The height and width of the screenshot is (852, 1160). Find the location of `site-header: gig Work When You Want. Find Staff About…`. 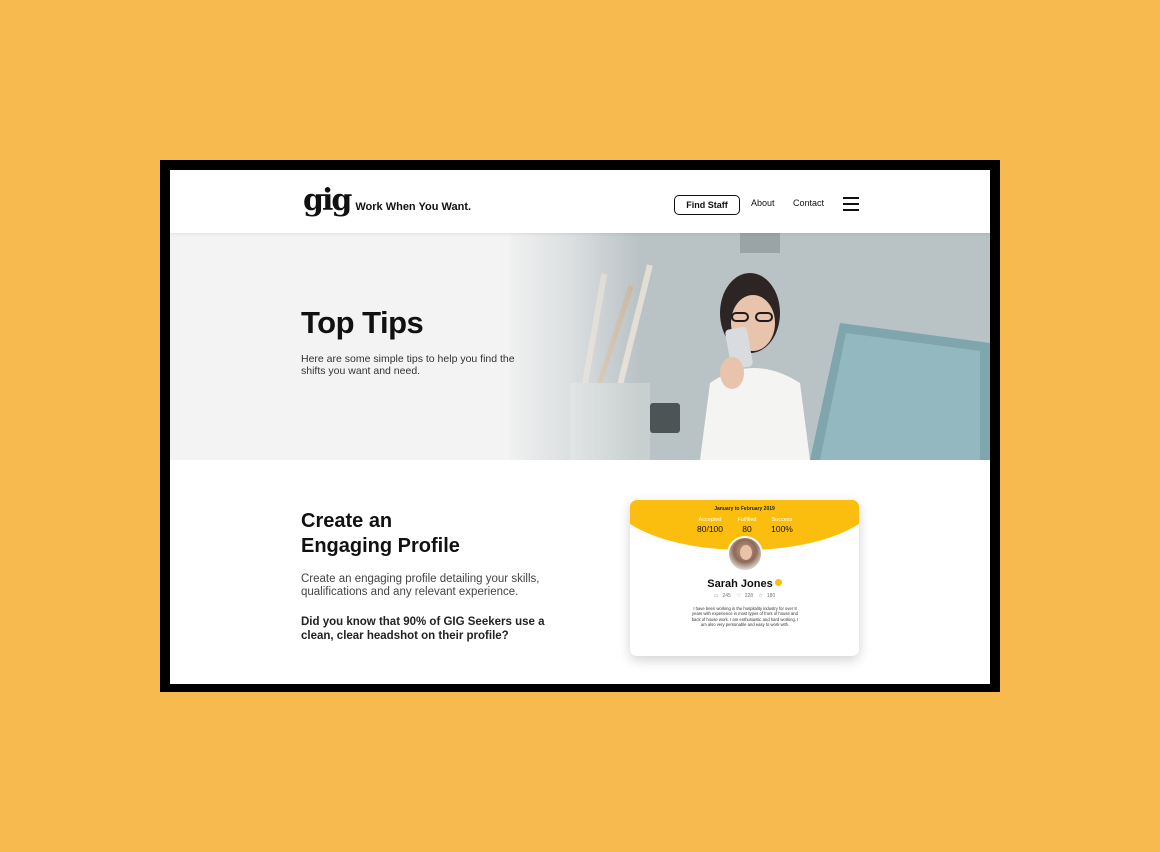

site-header: gig Work When You Want. Find Staff About… is located at coordinates (580, 201).